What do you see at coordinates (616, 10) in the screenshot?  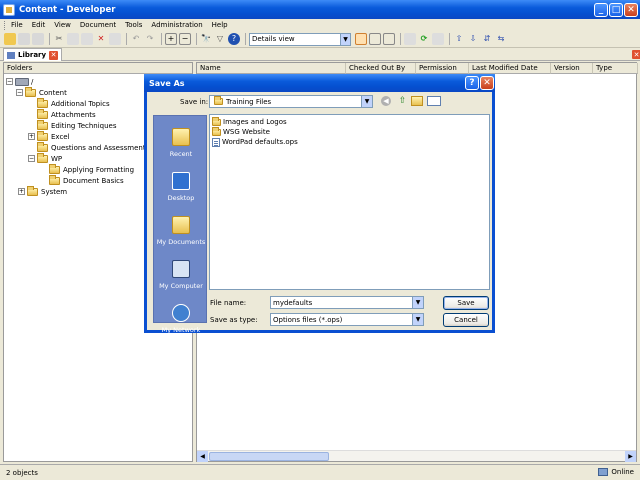 I see `maximize-button: □` at bounding box center [616, 10].